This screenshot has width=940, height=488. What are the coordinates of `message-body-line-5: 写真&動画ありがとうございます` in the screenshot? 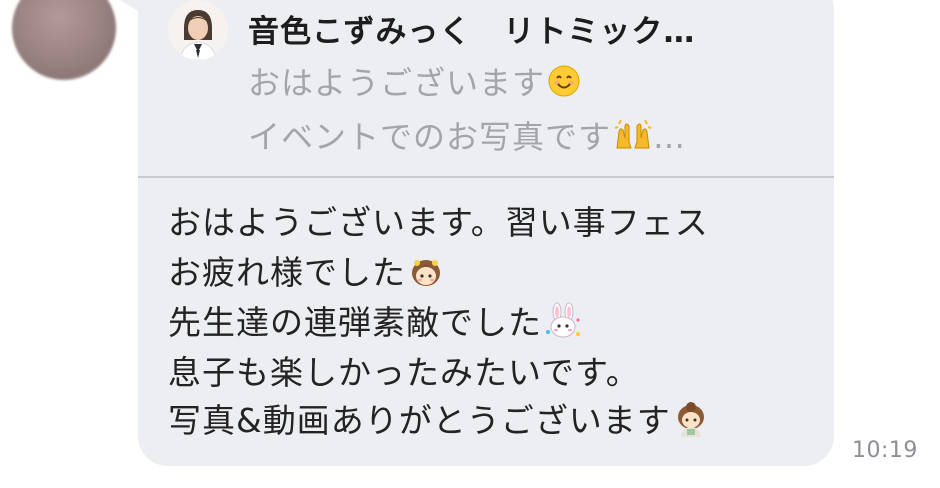 It's located at (438, 419).